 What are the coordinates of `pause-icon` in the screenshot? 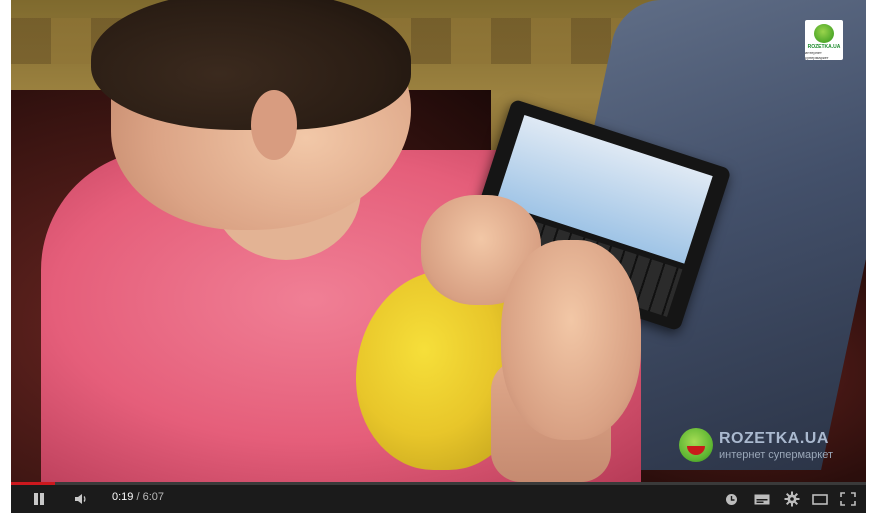 It's located at (39, 499).